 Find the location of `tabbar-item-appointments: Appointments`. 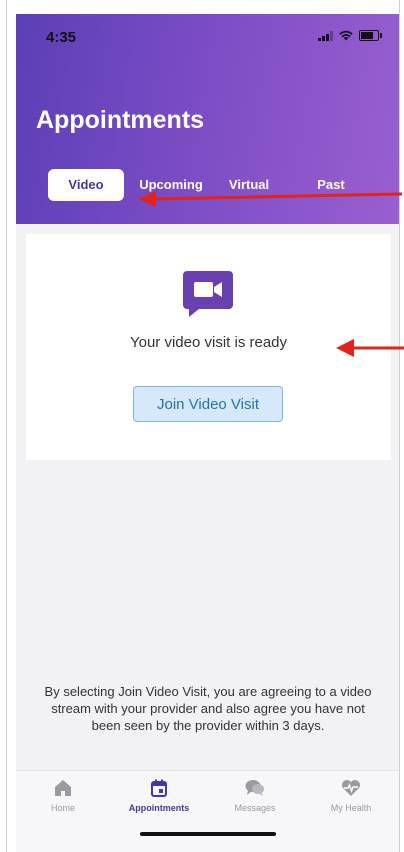

tabbar-item-appointments: Appointments is located at coordinates (159, 796).